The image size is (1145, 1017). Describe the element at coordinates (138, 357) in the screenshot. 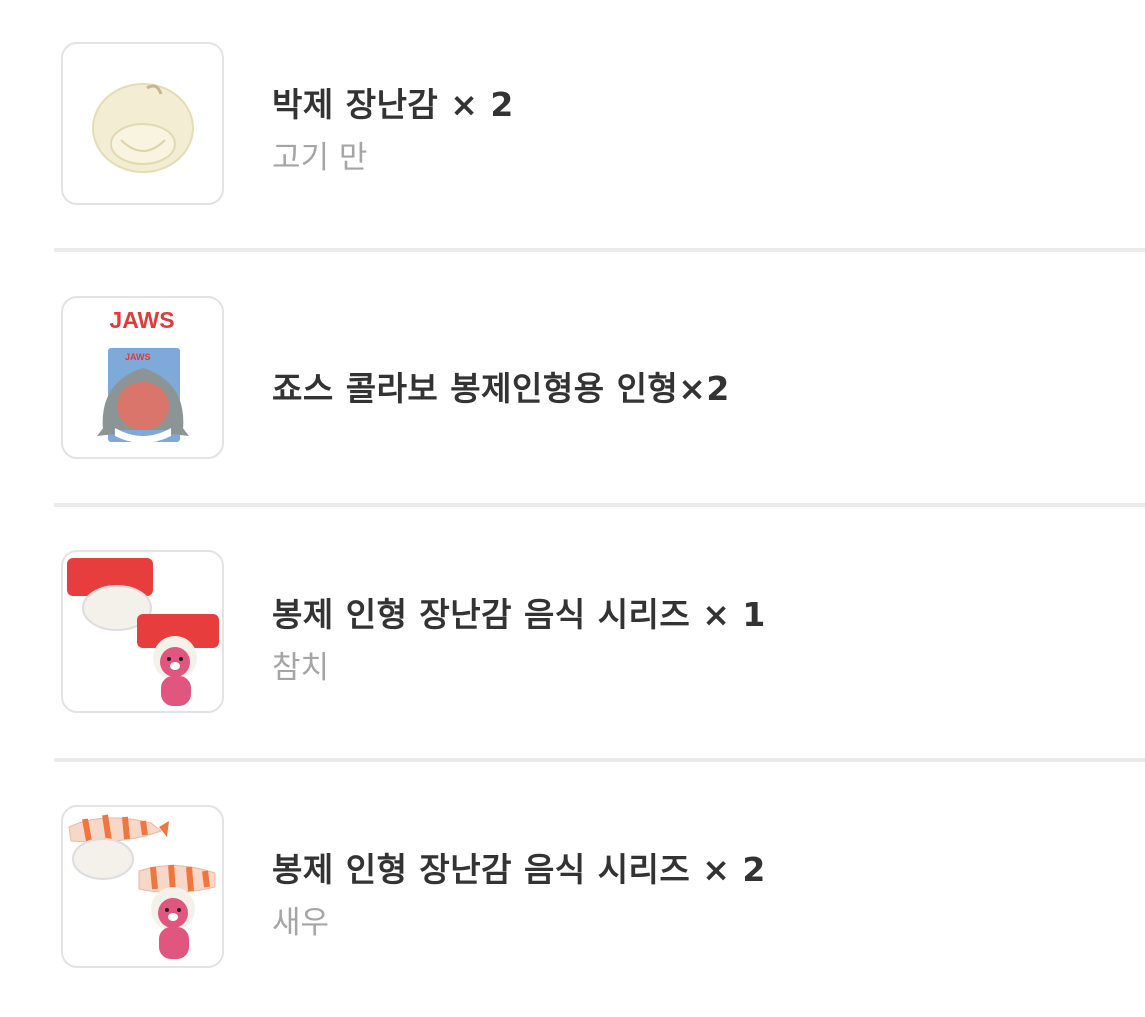

I see `pack-logo: JAWS` at that location.